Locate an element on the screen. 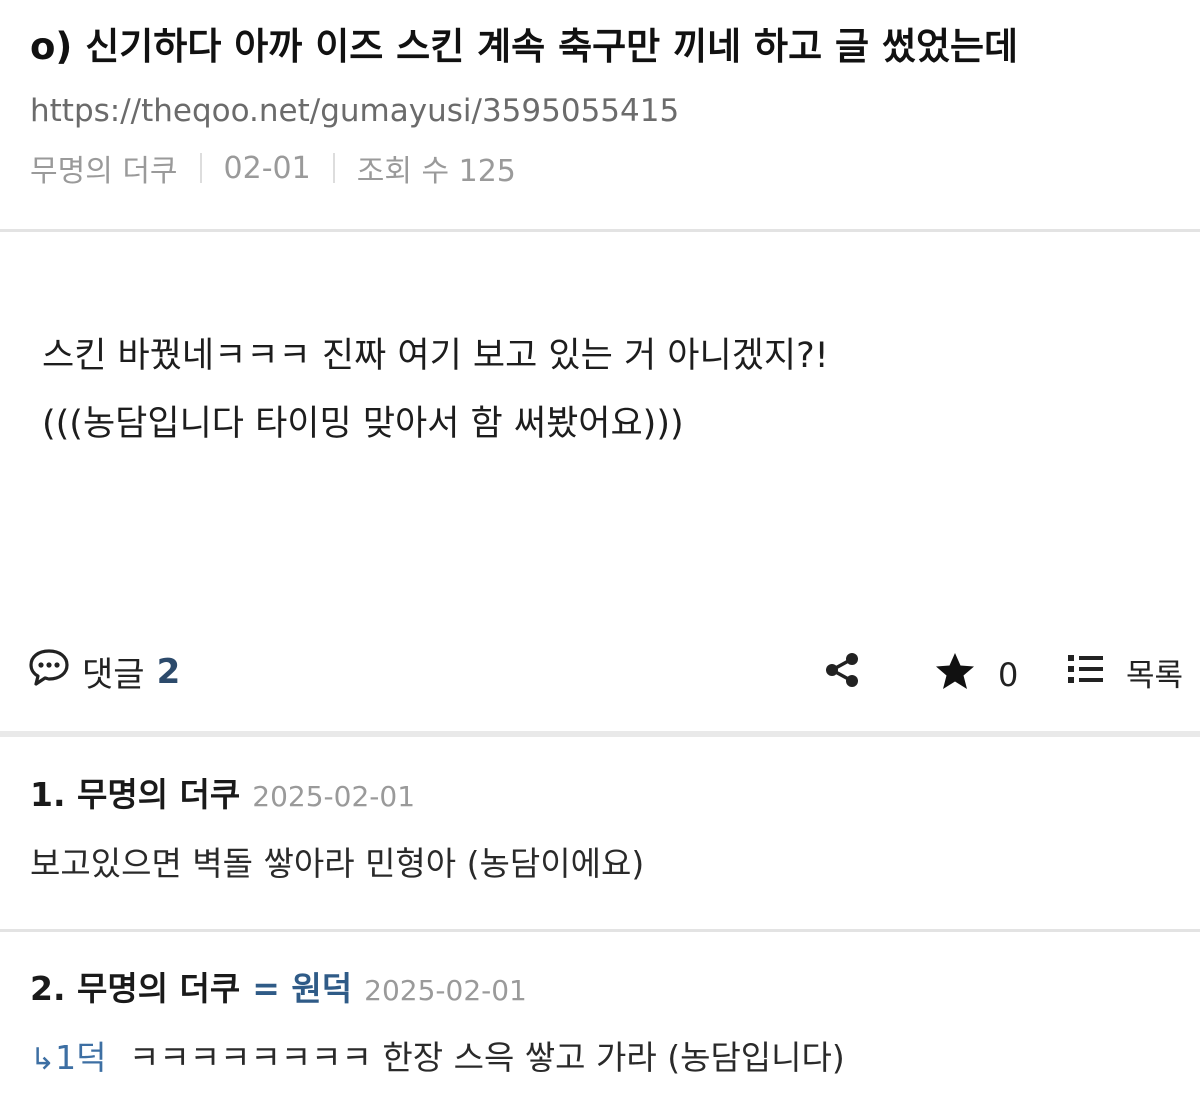 The height and width of the screenshot is (1113, 1200). comment-text-row: ↳1덕 ㅋㅋㅋㅋㅋㅋㅋㅋ 한장 스윽 쌓고 가라 (농담입니다) is located at coordinates (600, 1059).